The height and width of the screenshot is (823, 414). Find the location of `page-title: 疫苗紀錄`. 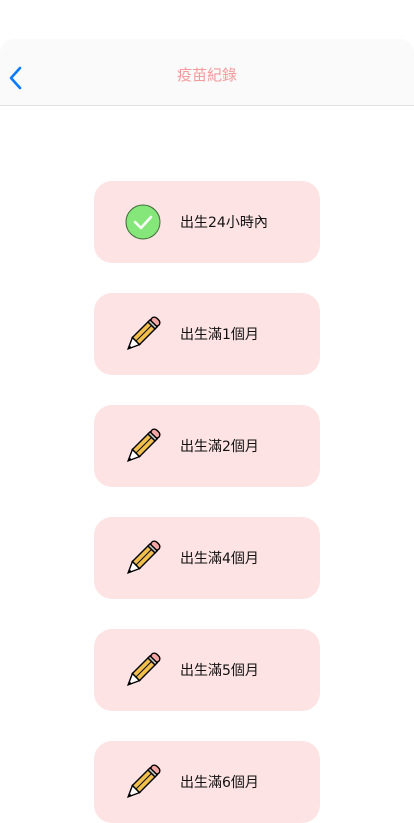

page-title: 疫苗紀錄 is located at coordinates (206, 75).